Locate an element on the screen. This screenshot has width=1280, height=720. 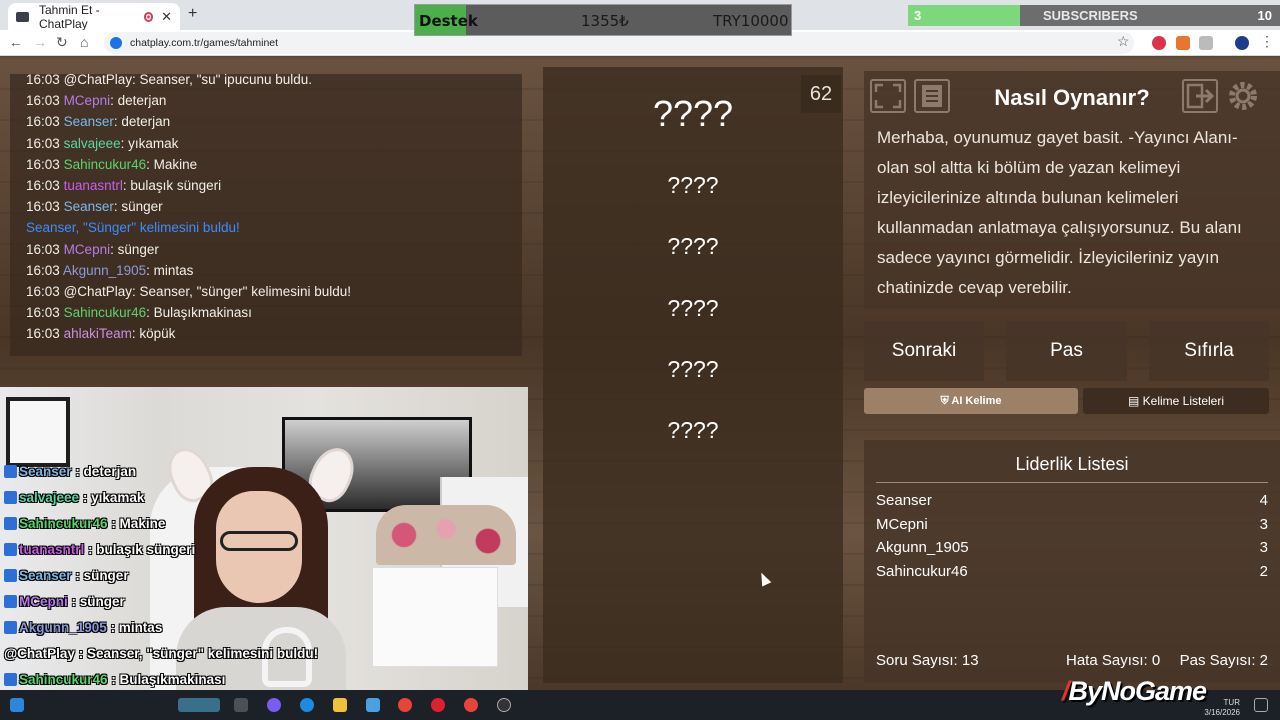
task-view-icon is located at coordinates (241, 705).